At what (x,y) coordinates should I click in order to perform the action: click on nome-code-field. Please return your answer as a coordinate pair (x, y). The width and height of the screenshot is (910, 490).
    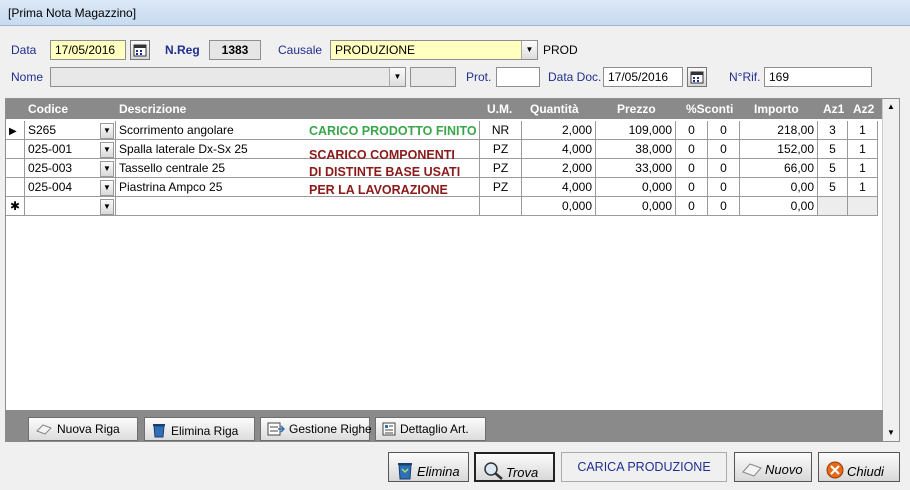
    Looking at the image, I should click on (433, 77).